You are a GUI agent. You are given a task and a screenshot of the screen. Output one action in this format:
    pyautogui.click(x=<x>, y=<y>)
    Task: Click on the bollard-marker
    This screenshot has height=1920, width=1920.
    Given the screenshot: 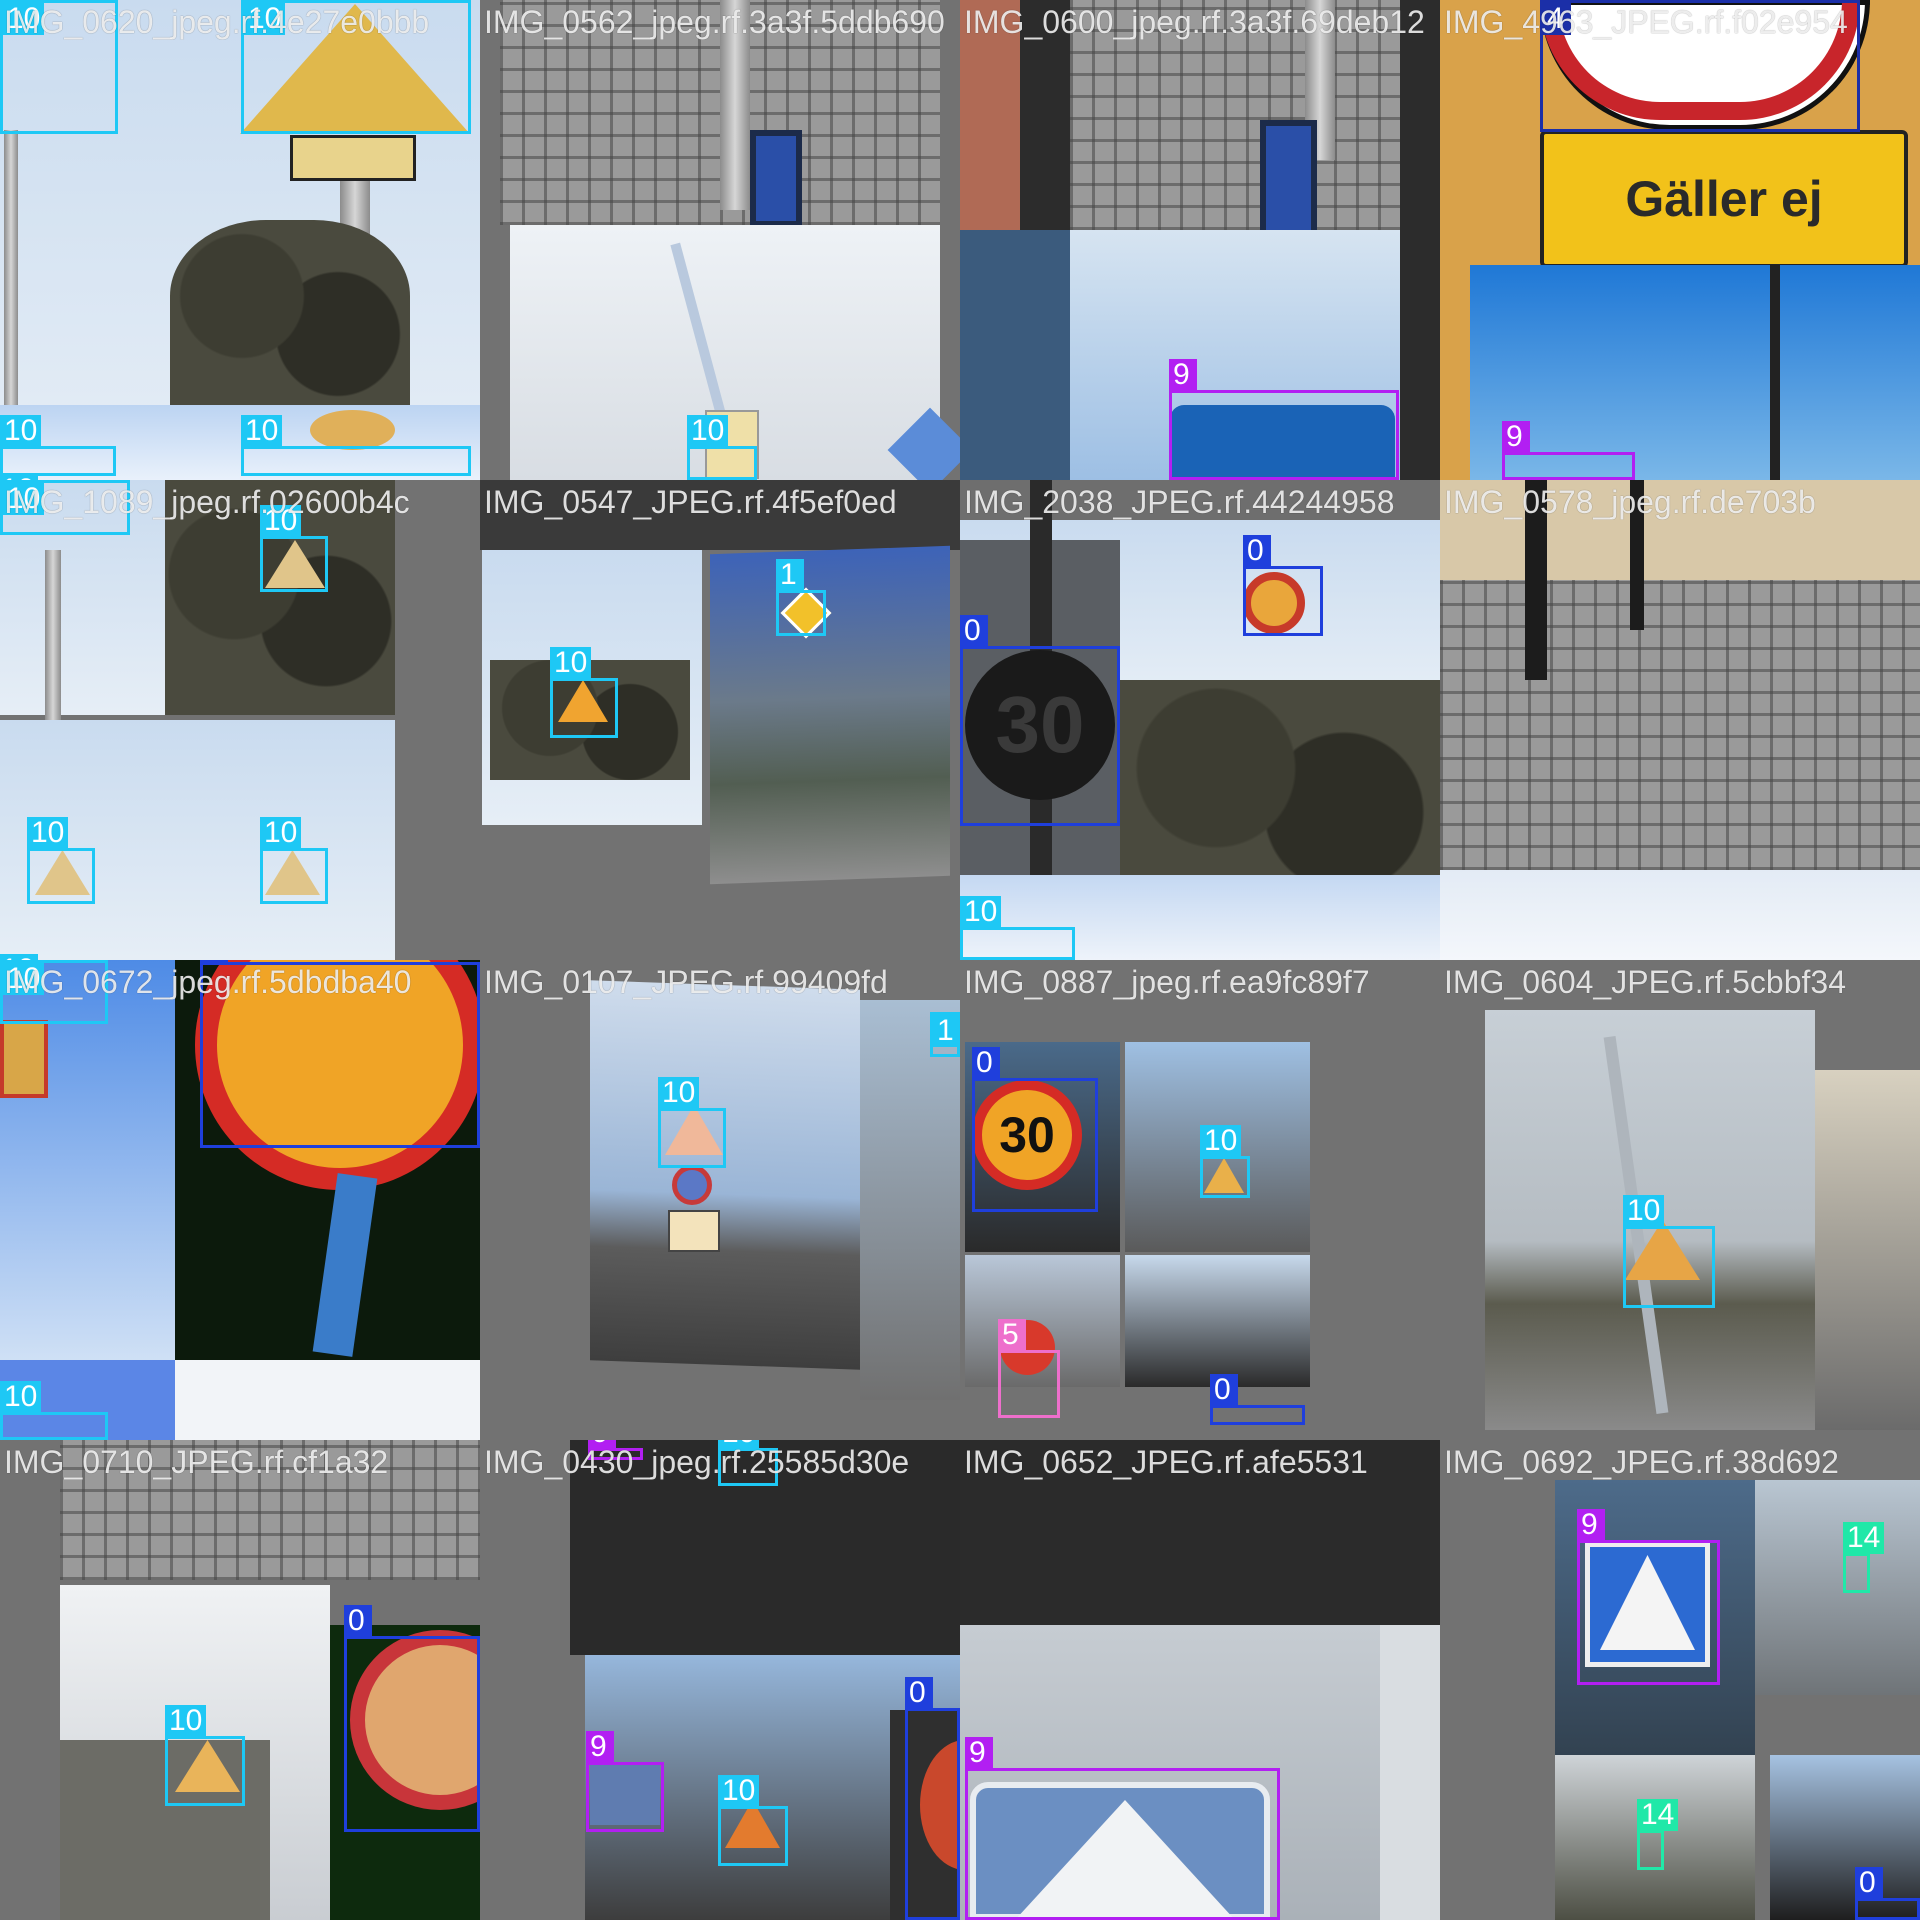 What is the action you would take?
    pyautogui.click(x=776, y=178)
    